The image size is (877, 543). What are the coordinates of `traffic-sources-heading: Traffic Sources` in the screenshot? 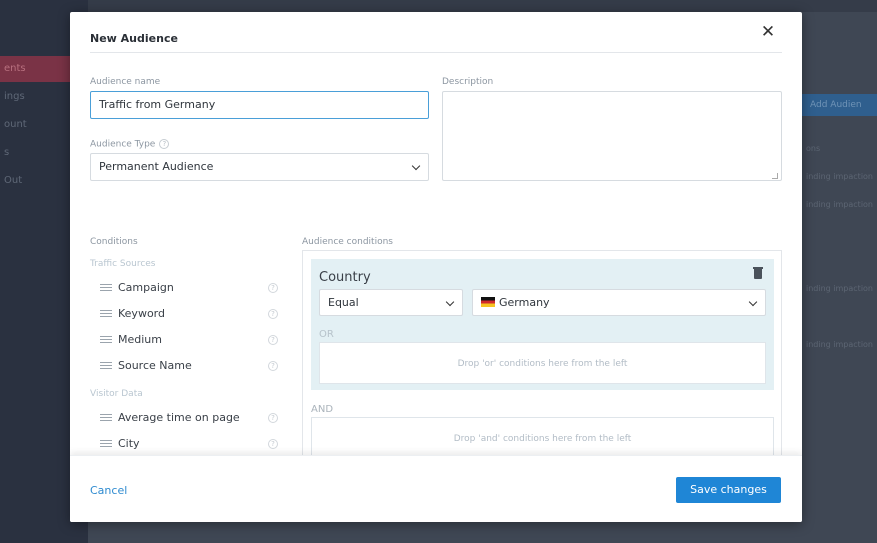 It's located at (123, 264).